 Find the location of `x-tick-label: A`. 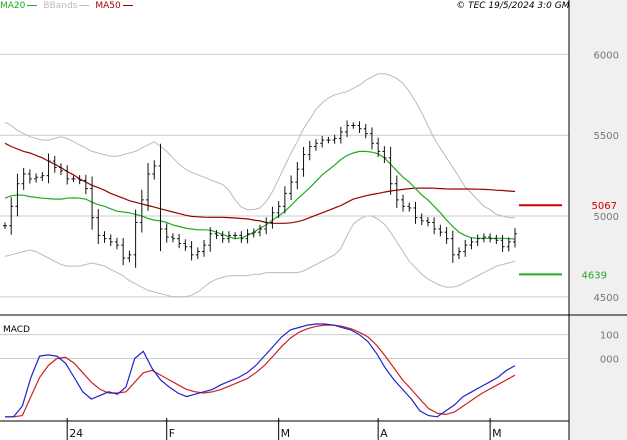

x-tick-label: A is located at coordinates (384, 433).